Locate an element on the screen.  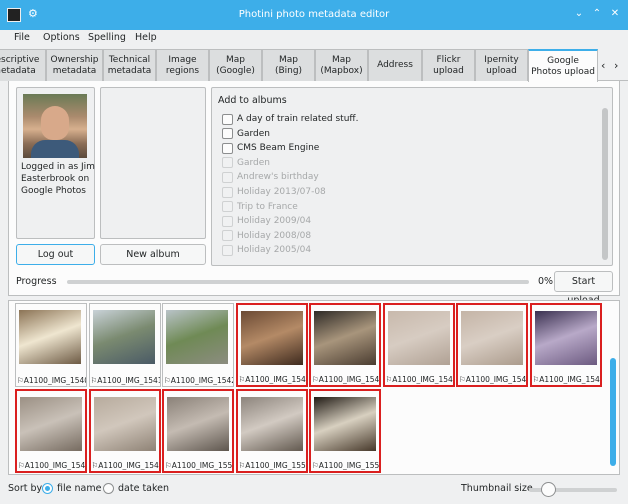
thumbnail: ⚐A1100_IMG_1541 is located at coordinates (124, 345).